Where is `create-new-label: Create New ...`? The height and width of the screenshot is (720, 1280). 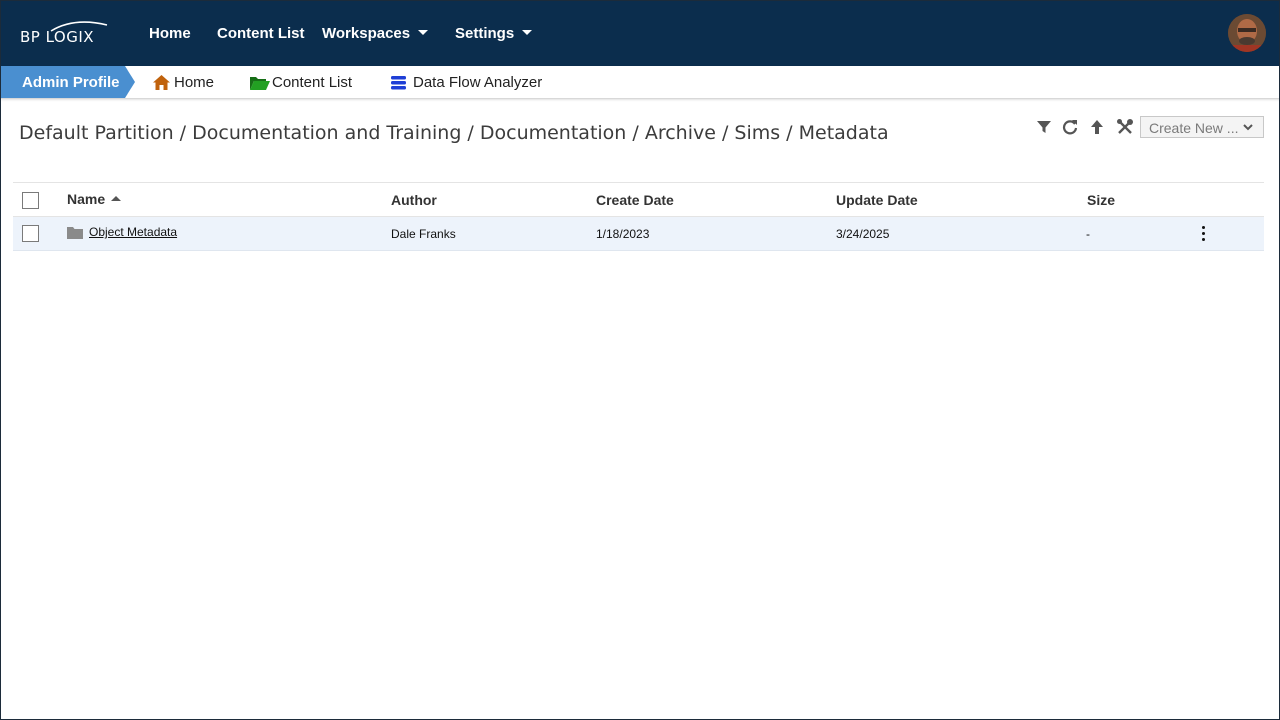 create-new-label: Create New ... is located at coordinates (1194, 128).